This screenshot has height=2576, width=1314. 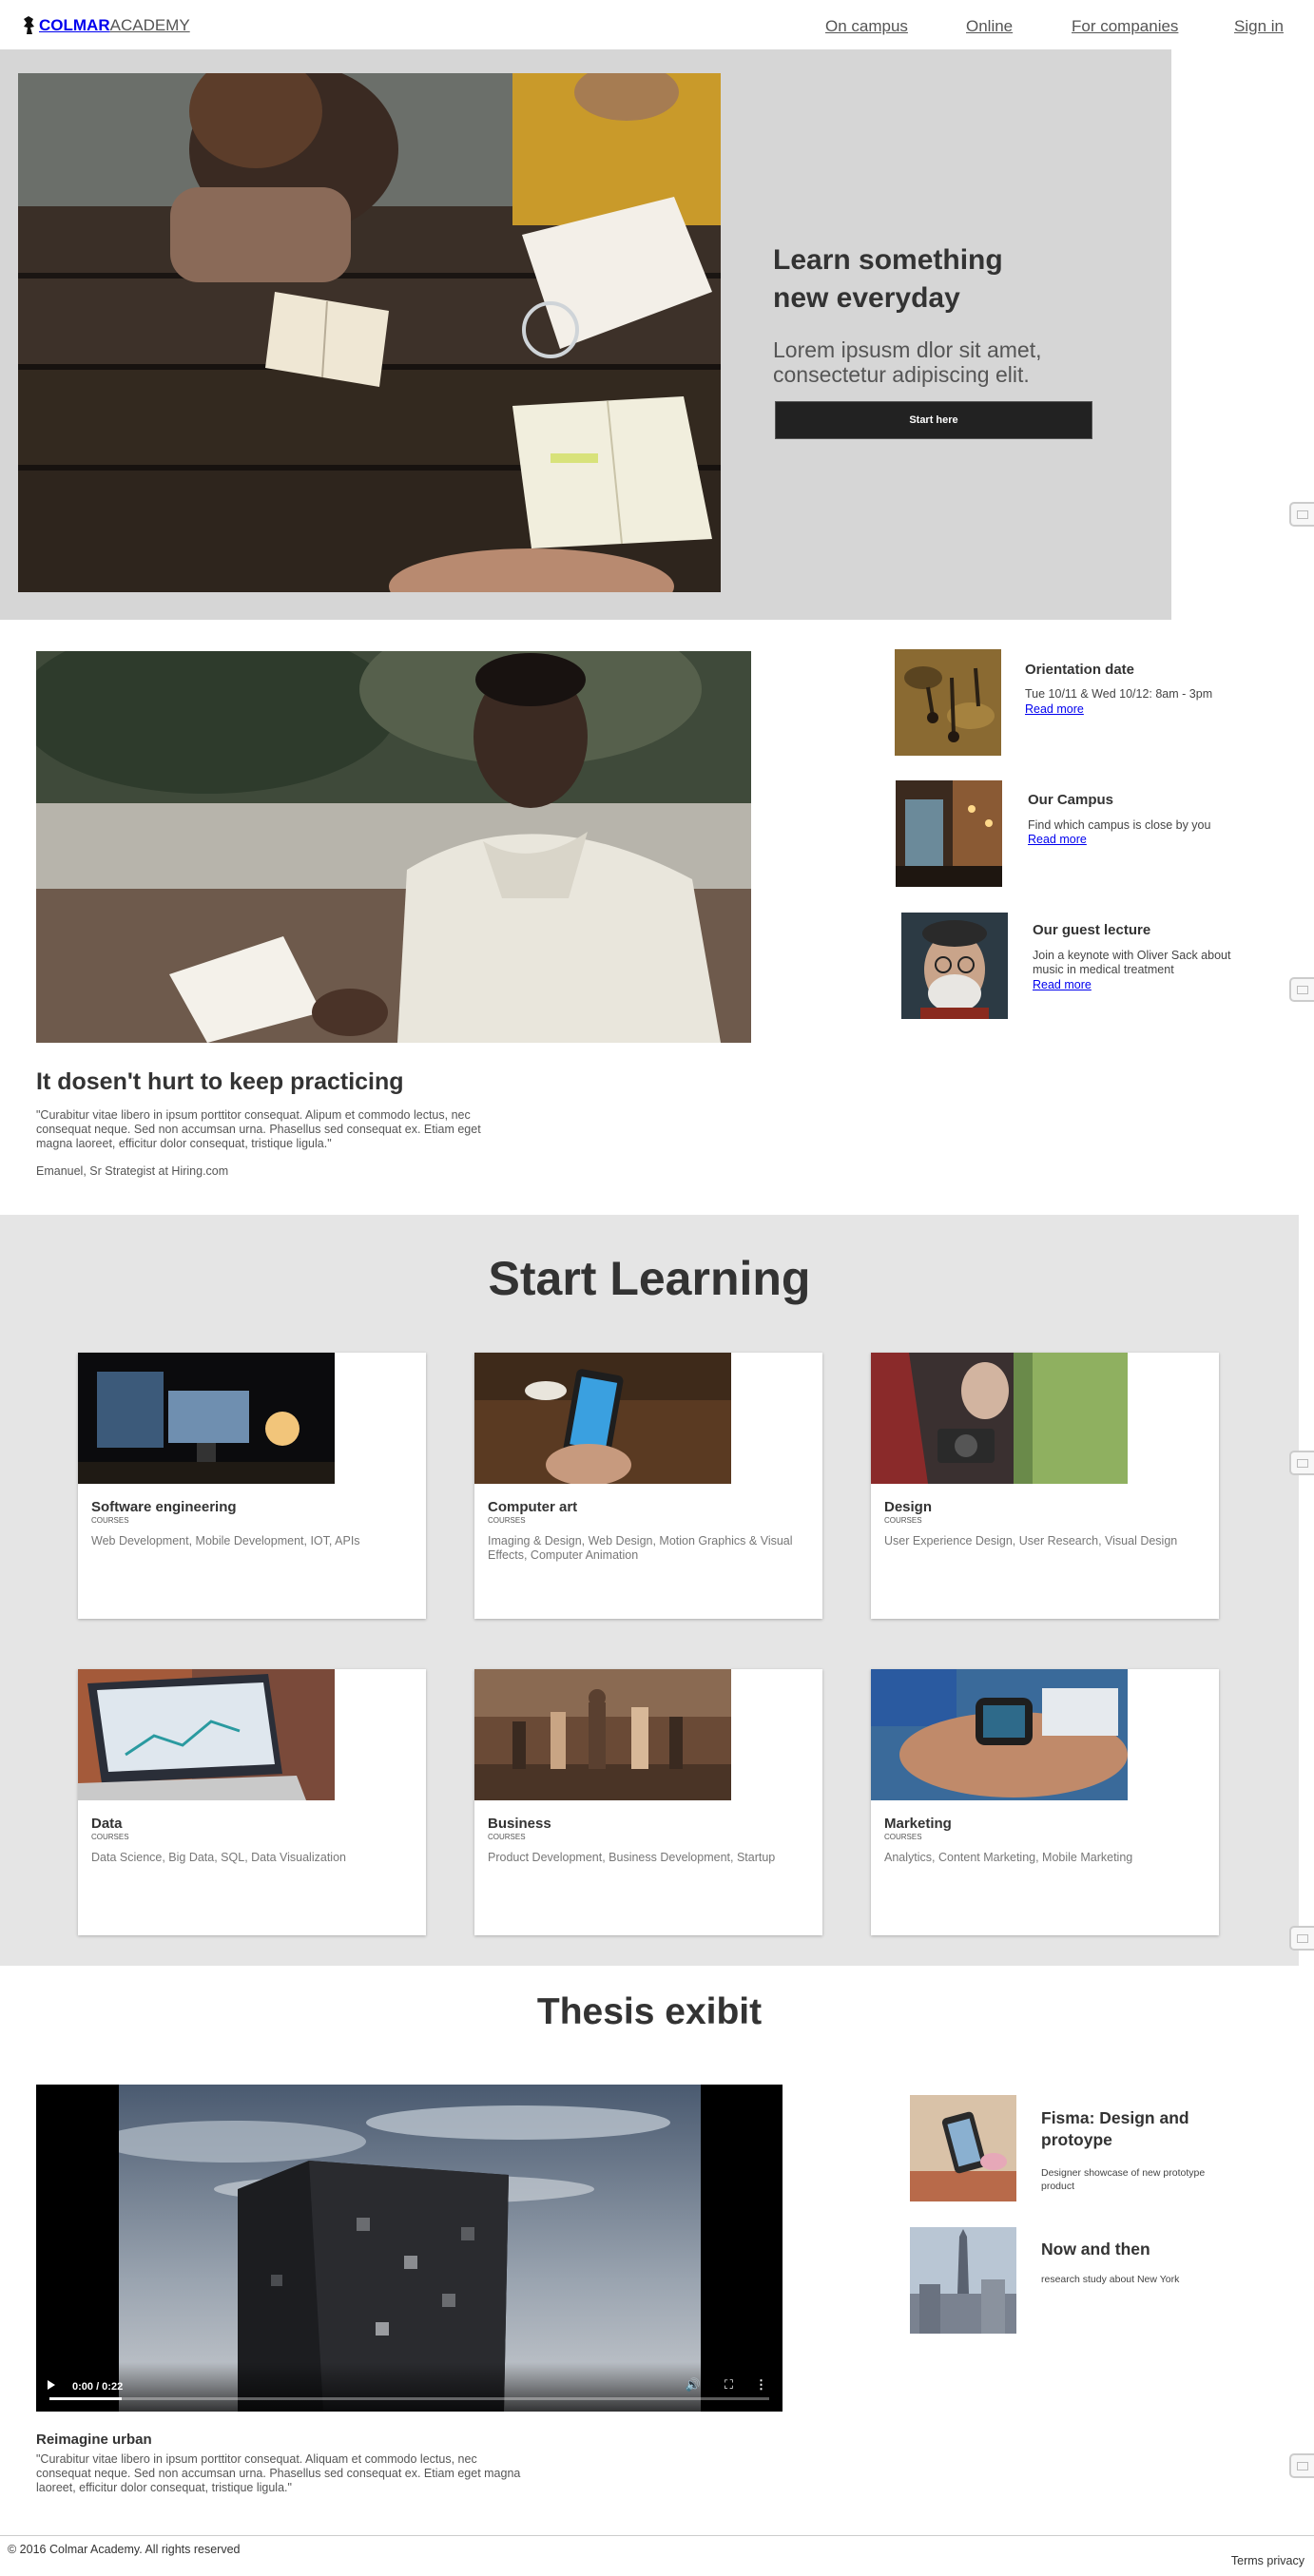 I want to click on course-image-data, so click(x=207, y=1734).